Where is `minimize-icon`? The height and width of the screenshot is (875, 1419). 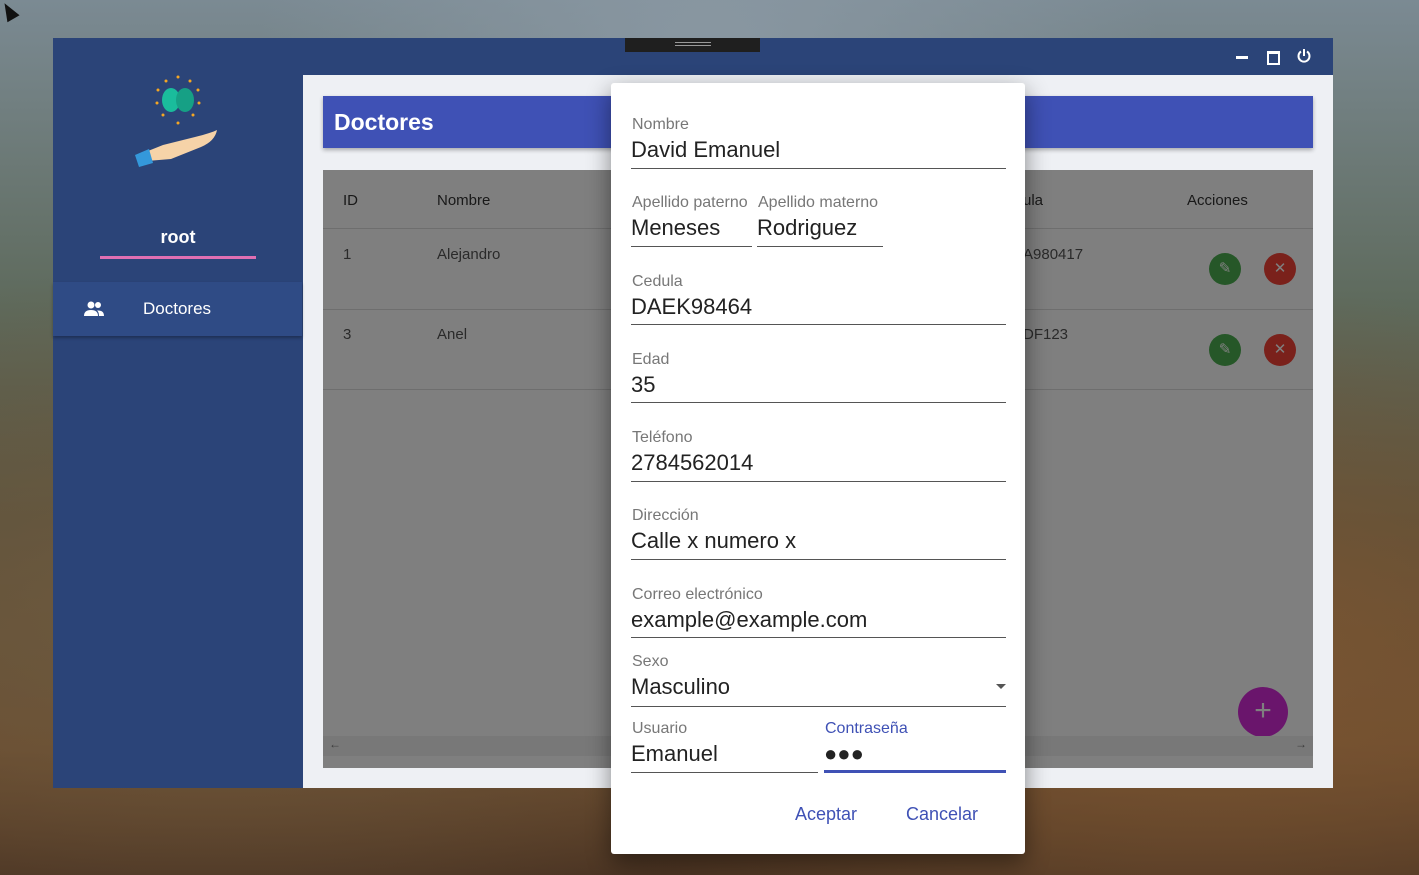 minimize-icon is located at coordinates (1242, 57).